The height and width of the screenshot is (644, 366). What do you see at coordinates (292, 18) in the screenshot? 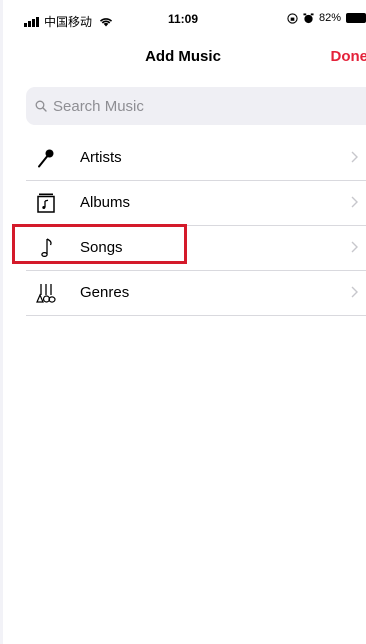
I see `rotation-lock-icon` at bounding box center [292, 18].